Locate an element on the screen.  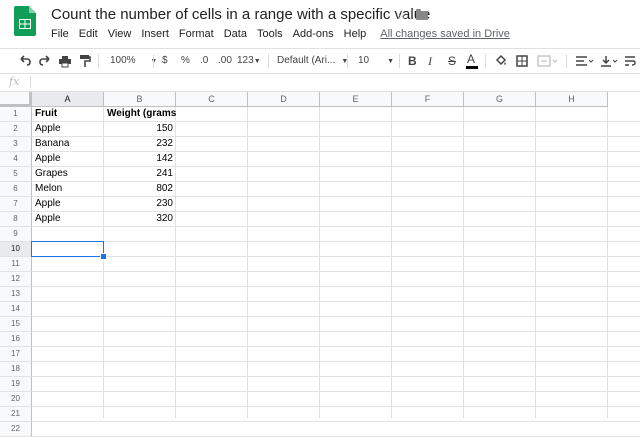
redo-icon is located at coordinates (45, 61).